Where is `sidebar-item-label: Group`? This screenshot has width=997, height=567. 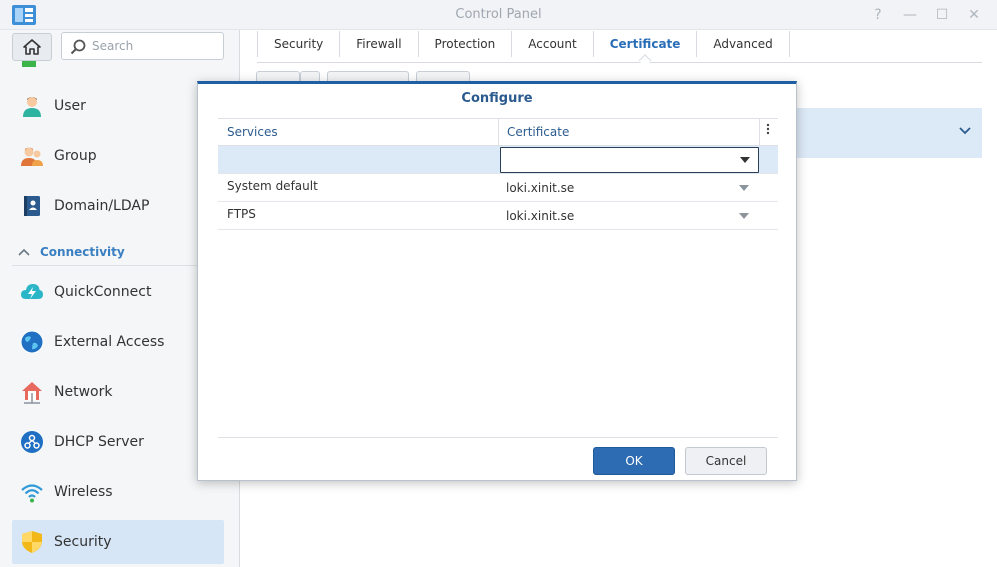
sidebar-item-label: Group is located at coordinates (75, 156).